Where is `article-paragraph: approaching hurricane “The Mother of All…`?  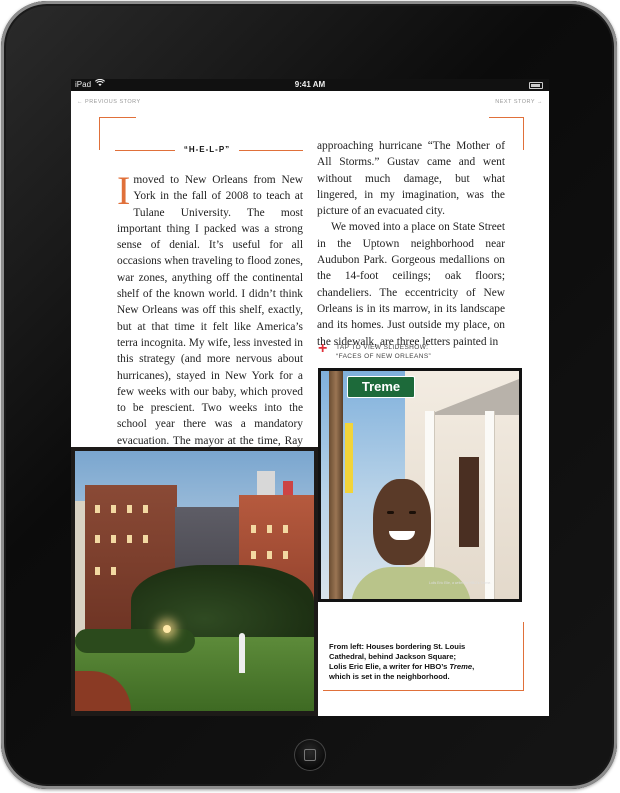 article-paragraph: approaching hurricane “The Mother of All… is located at coordinates (411, 179).